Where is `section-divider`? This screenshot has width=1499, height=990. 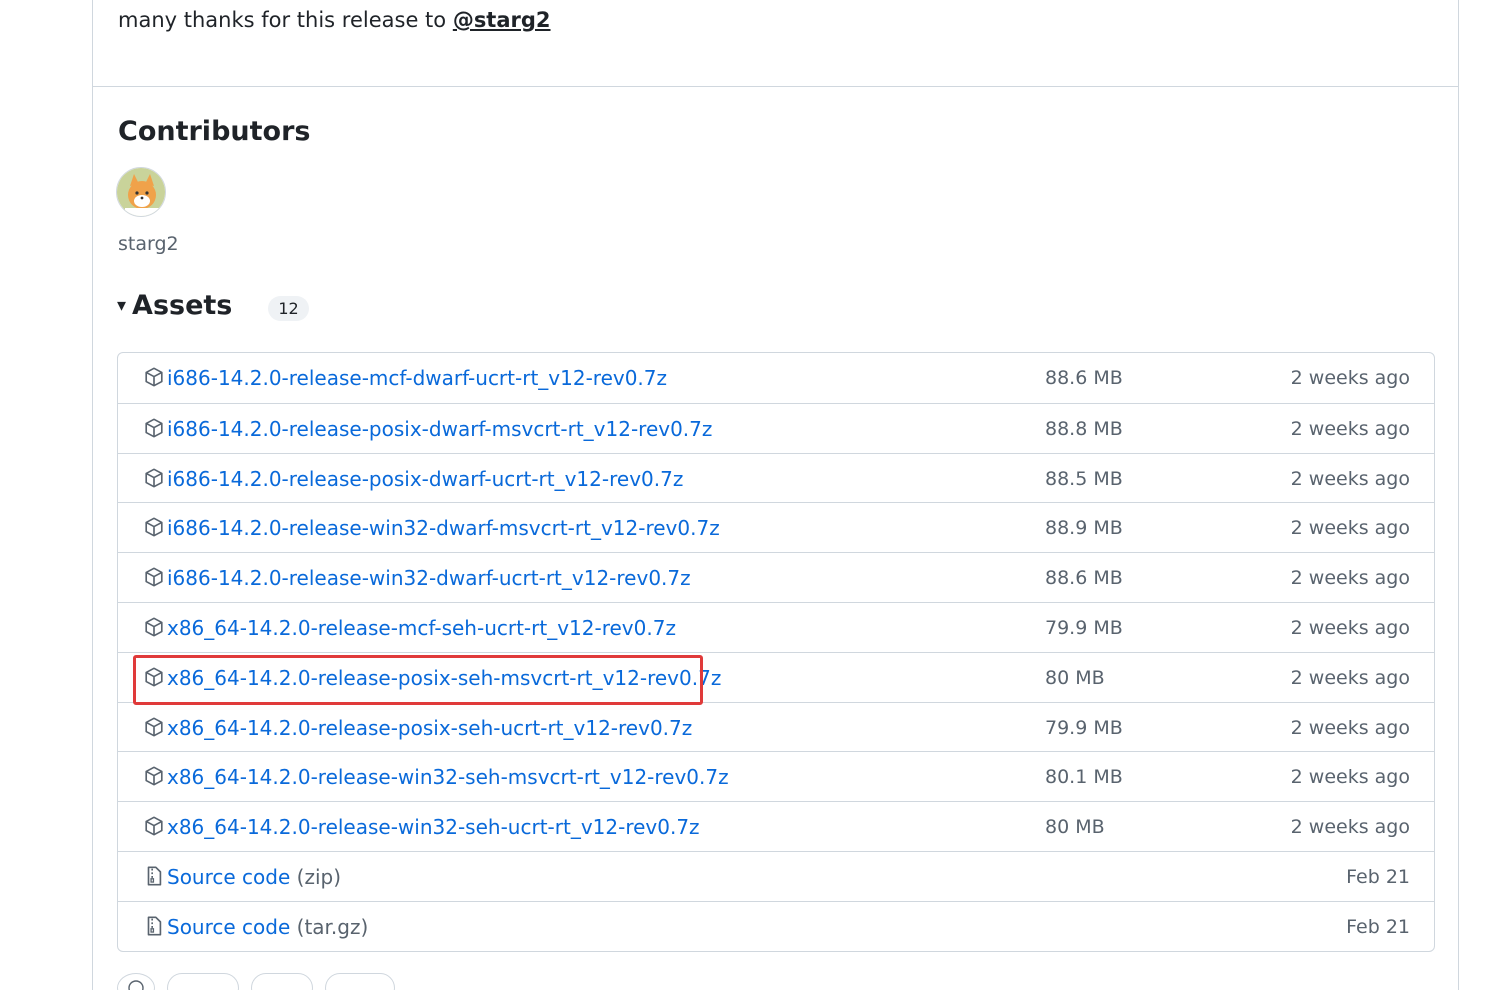
section-divider is located at coordinates (775, 86).